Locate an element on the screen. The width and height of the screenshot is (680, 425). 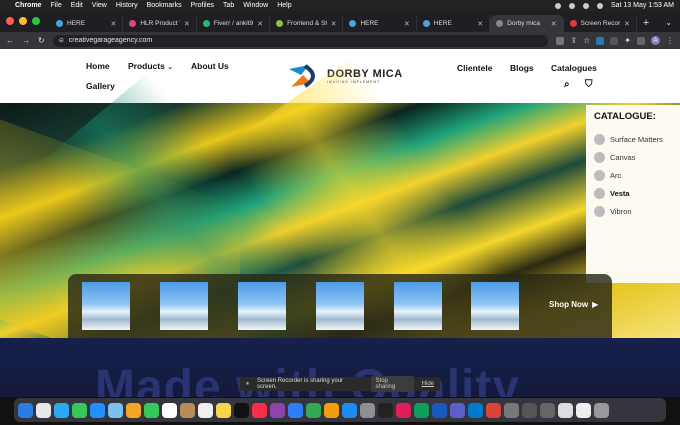
menubar-edit: Edit is located at coordinates (77, 5).